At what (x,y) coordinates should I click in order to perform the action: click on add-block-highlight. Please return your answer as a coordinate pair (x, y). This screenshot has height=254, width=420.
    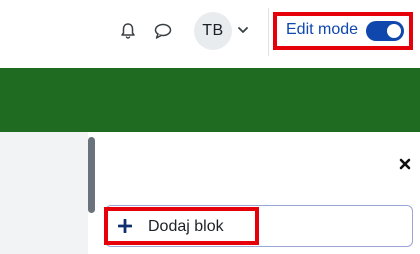
    Looking at the image, I should click on (181, 226).